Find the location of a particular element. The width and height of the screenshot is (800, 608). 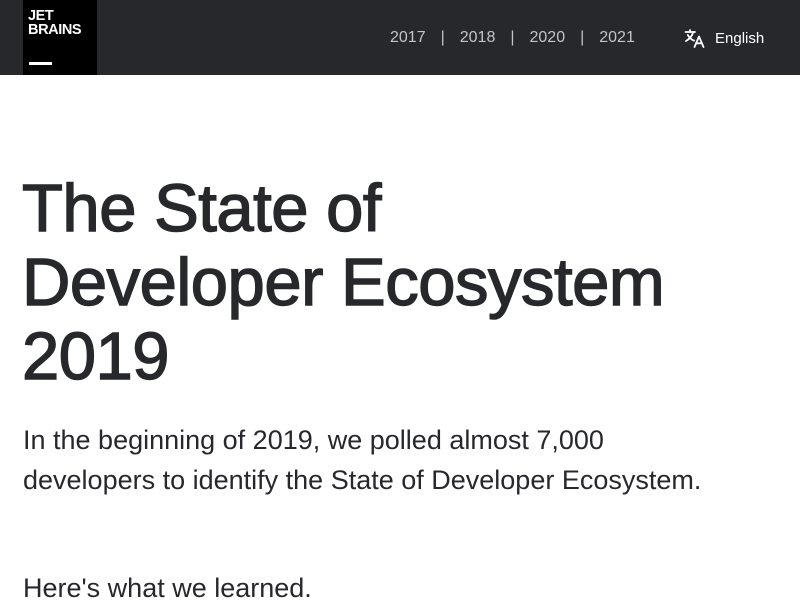

year-link-2021: 2021 is located at coordinates (617, 38).